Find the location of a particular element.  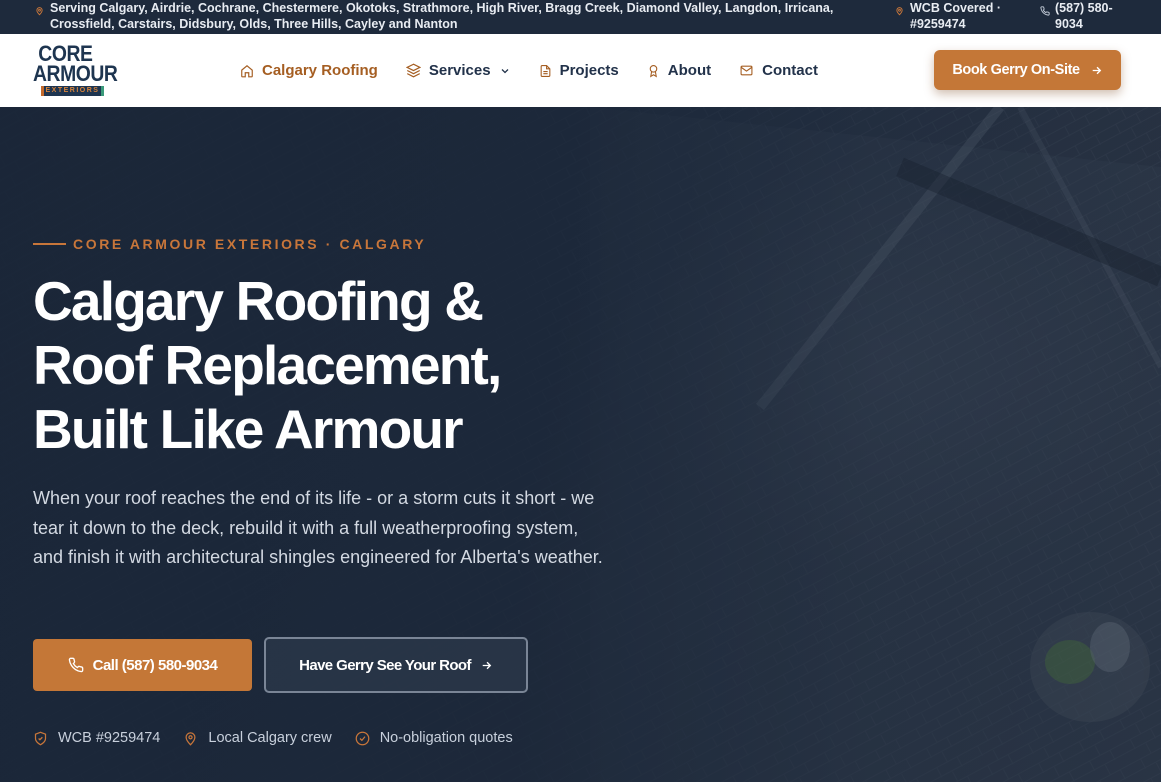

wcb-line2: #9259474 is located at coordinates (938, 24).